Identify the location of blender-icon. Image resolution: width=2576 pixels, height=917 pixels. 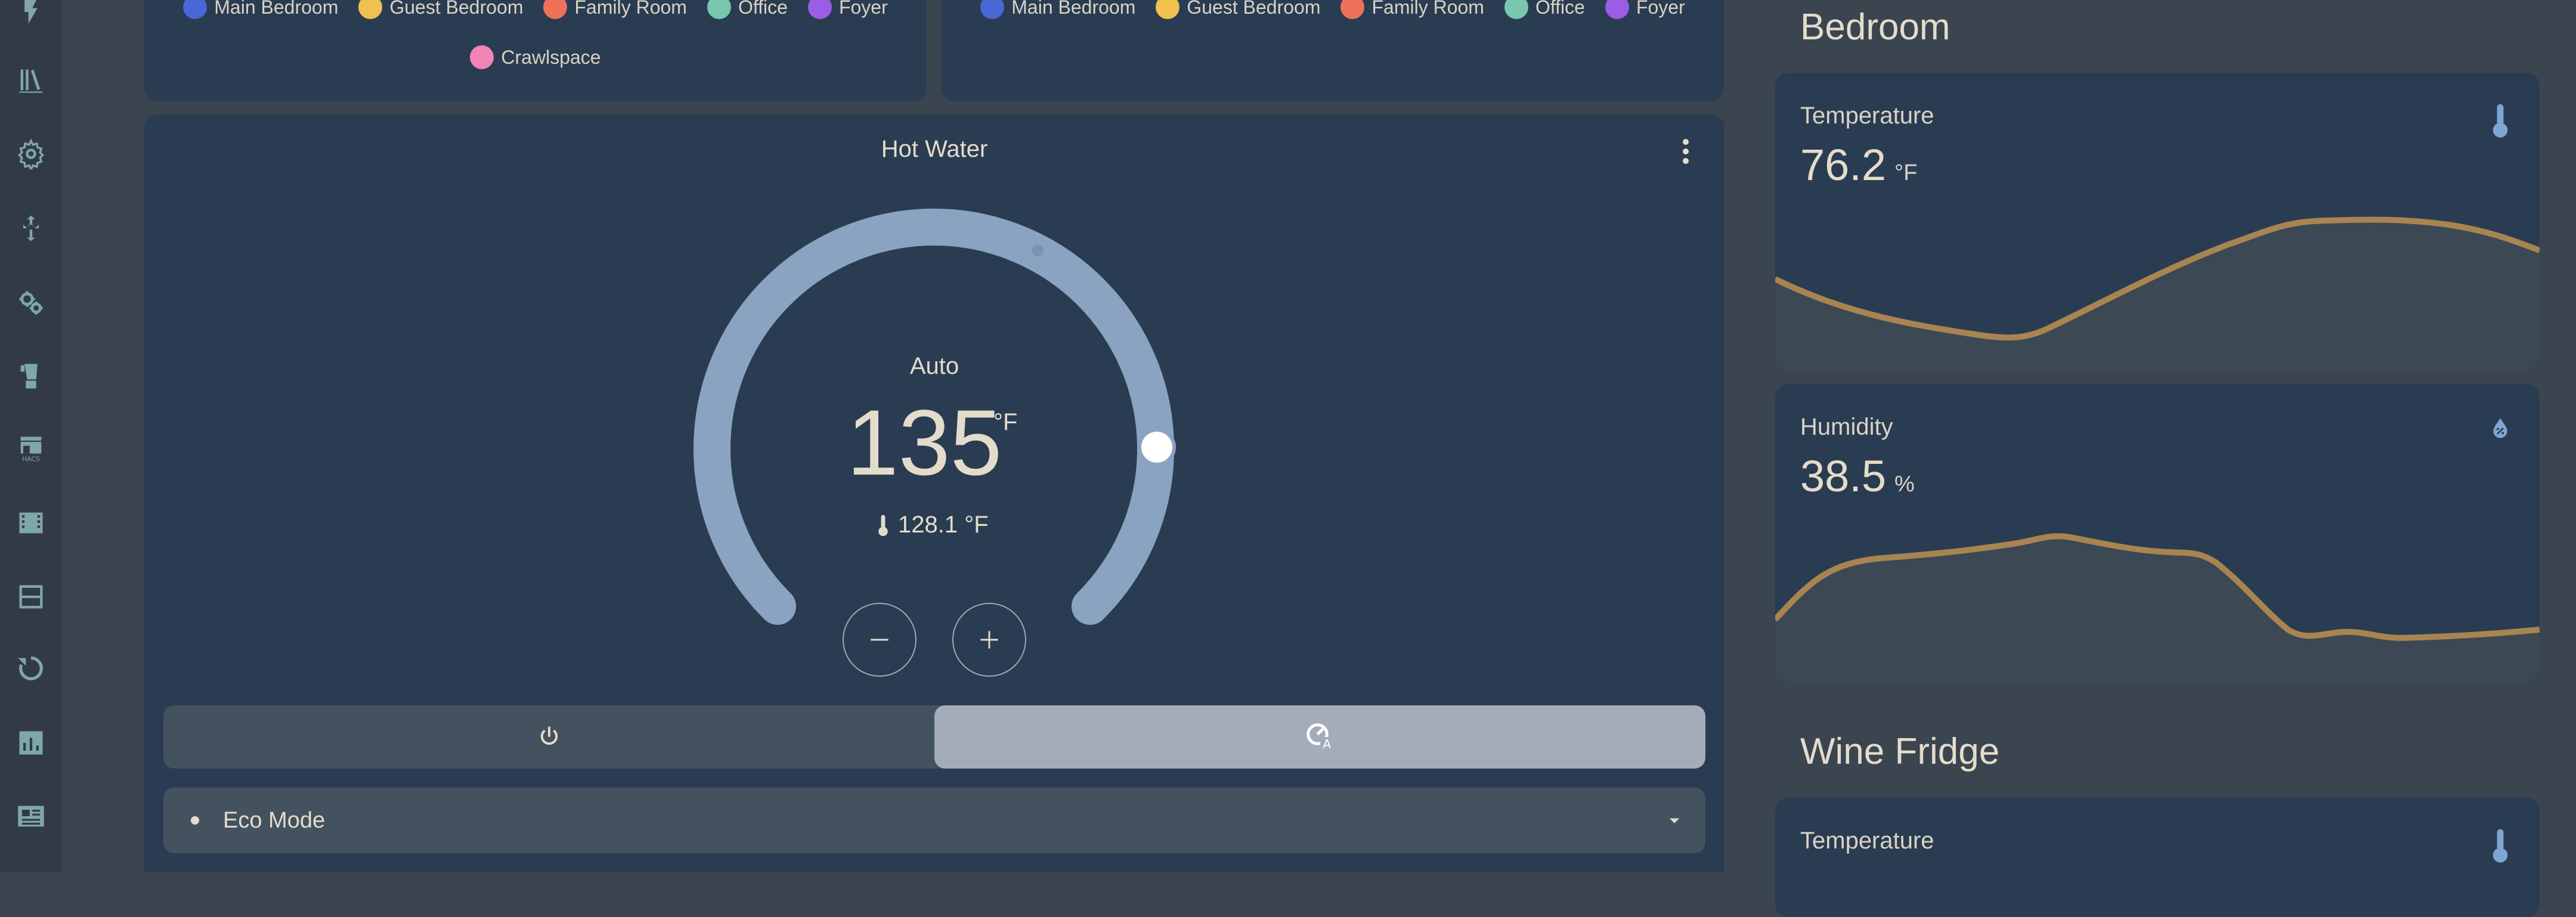
(32, 376).